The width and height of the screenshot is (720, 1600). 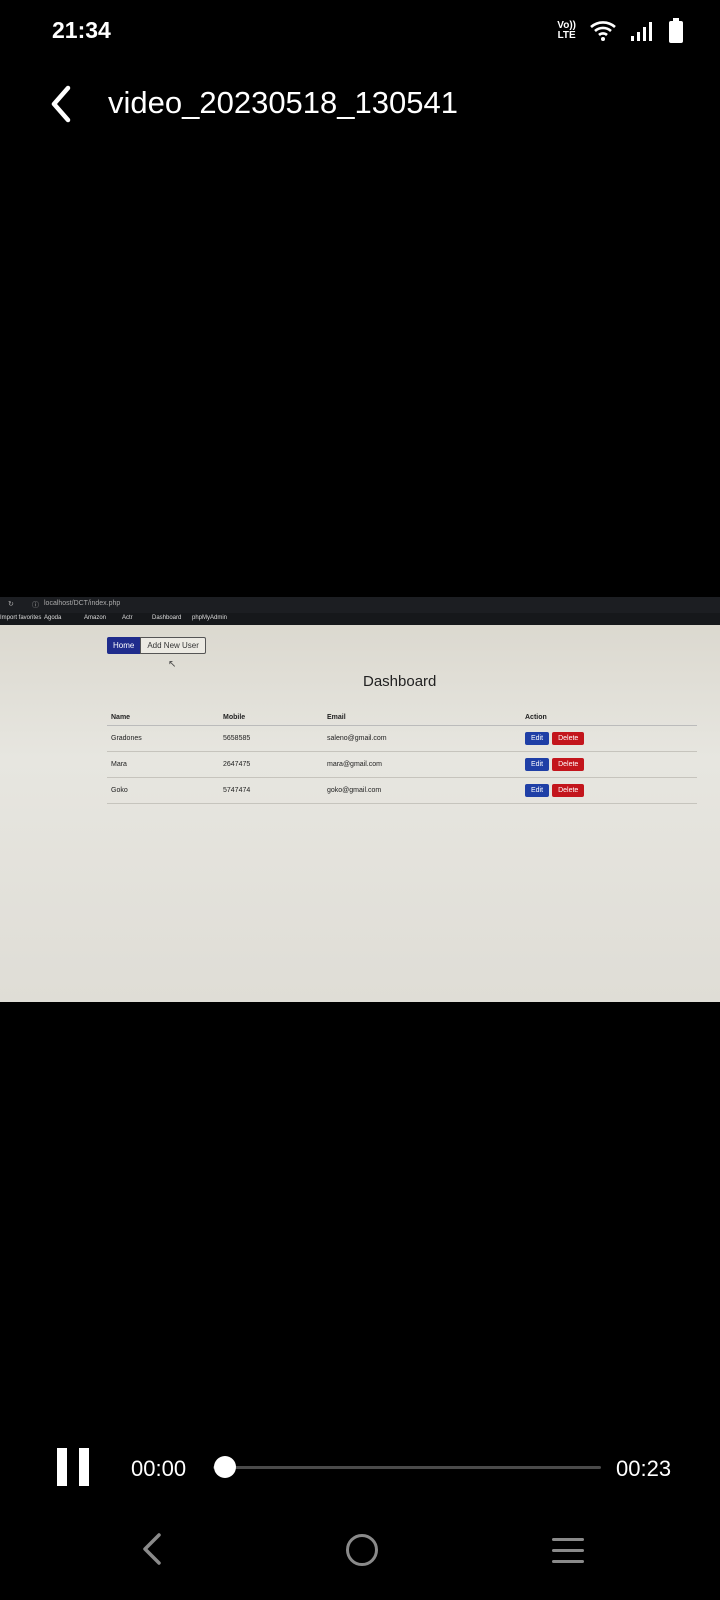 What do you see at coordinates (271, 718) in the screenshot?
I see `column-header: Mobile` at bounding box center [271, 718].